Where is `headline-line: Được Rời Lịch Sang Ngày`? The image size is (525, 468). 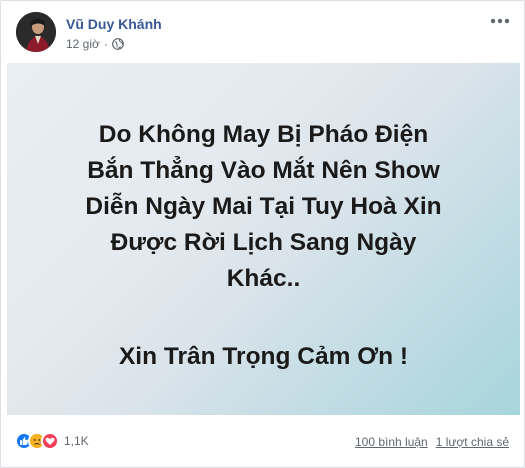 headline-line: Được Rời Lịch Sang Ngày is located at coordinates (263, 242).